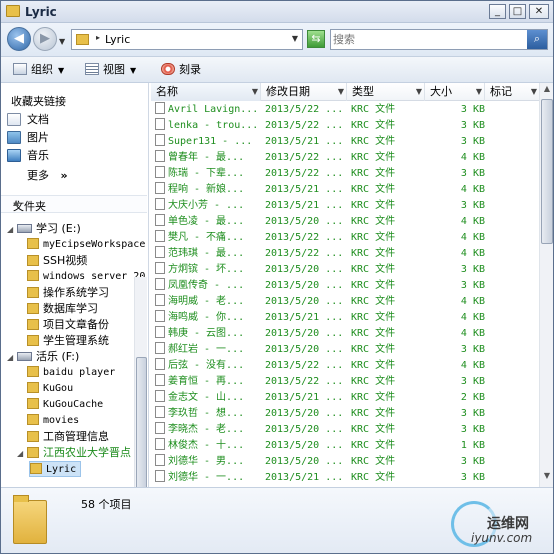 The height and width of the screenshot is (554, 554). What do you see at coordinates (345, 158) in the screenshot?
I see `file-row: 曾春年 - 最... 2013/5/22 ... KRC 文件 4 KB` at bounding box center [345, 158].